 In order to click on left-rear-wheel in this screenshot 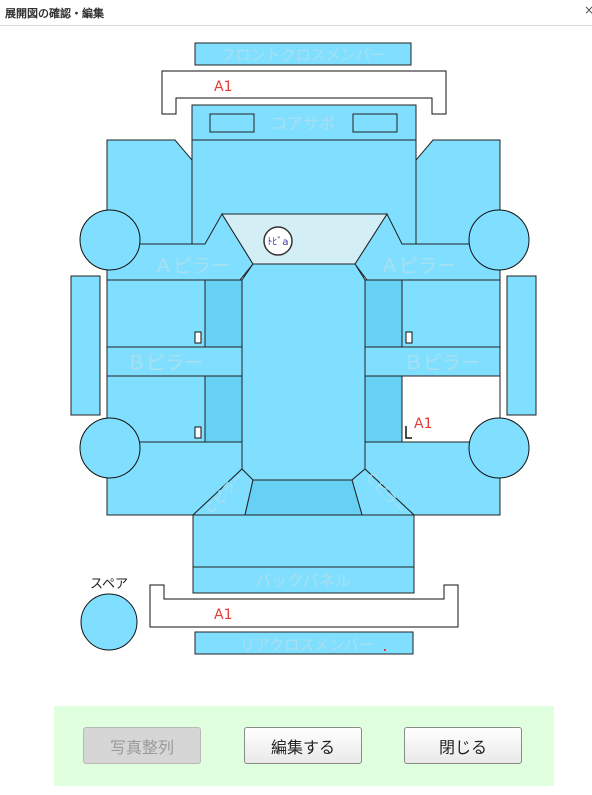, I will do `click(110, 448)`.